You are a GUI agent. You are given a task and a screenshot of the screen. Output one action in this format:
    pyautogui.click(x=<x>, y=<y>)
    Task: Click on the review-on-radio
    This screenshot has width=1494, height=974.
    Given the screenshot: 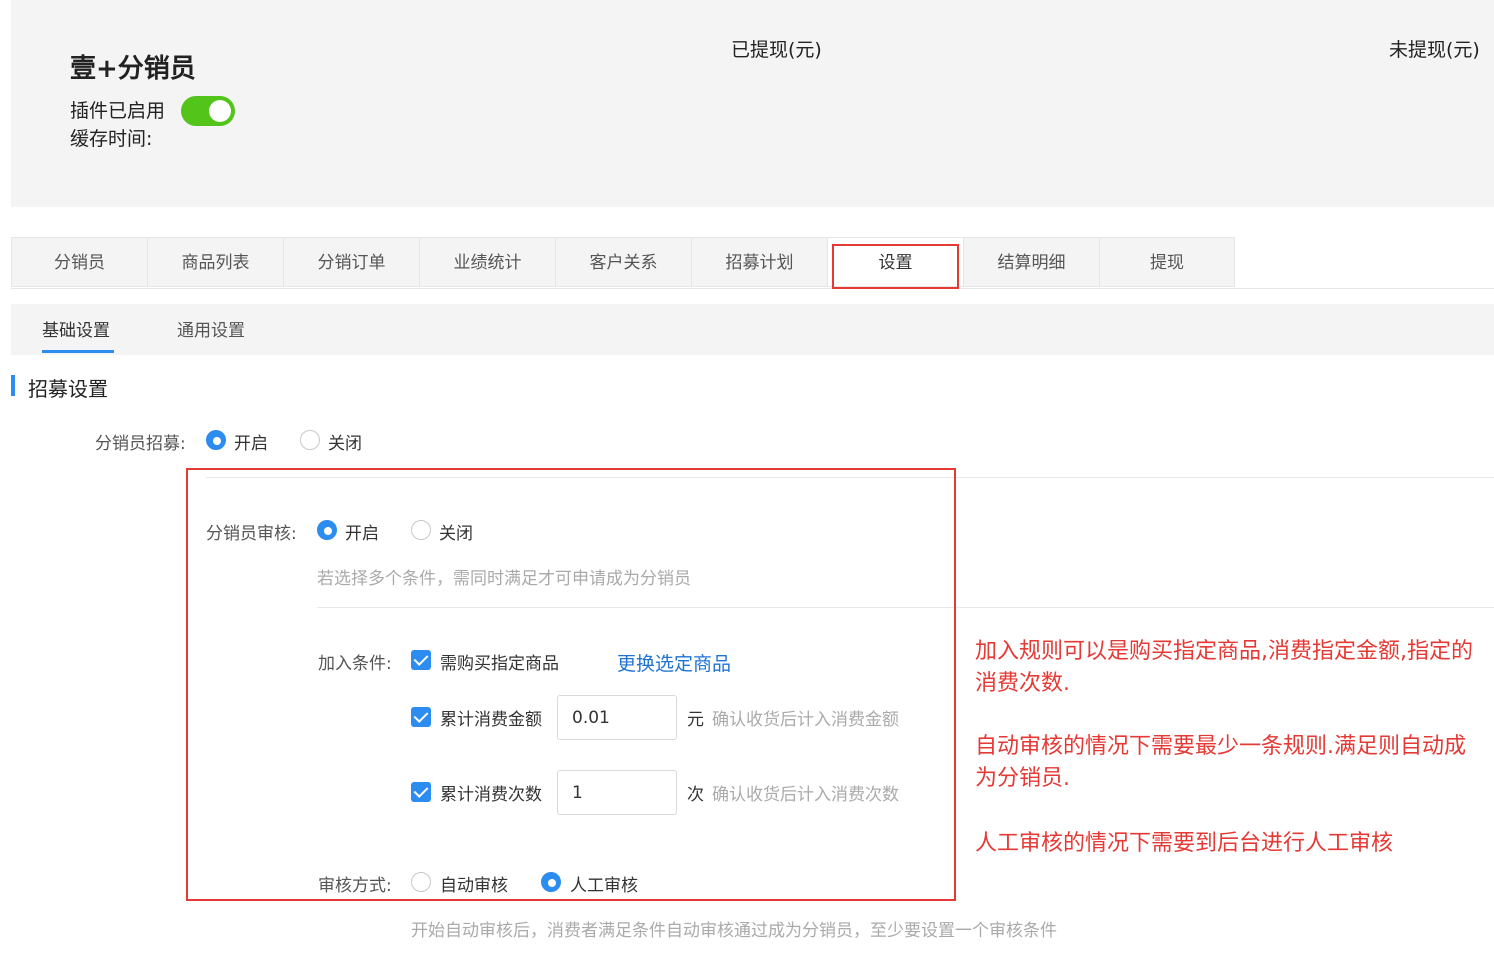 What is the action you would take?
    pyautogui.click(x=327, y=530)
    